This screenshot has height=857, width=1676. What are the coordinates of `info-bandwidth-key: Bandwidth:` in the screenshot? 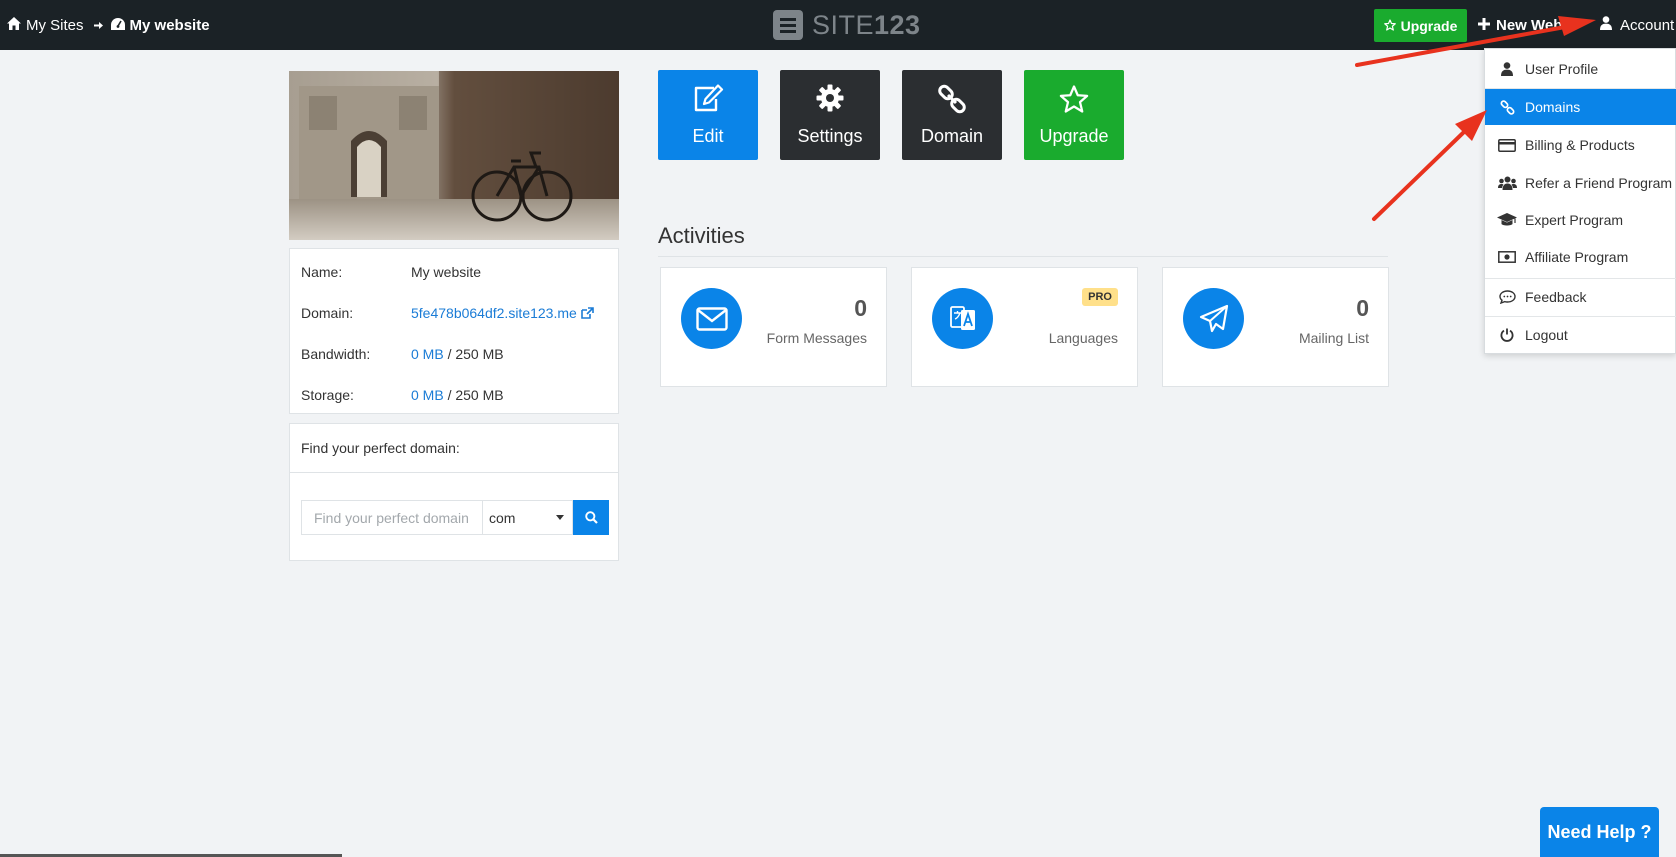 It's located at (336, 354).